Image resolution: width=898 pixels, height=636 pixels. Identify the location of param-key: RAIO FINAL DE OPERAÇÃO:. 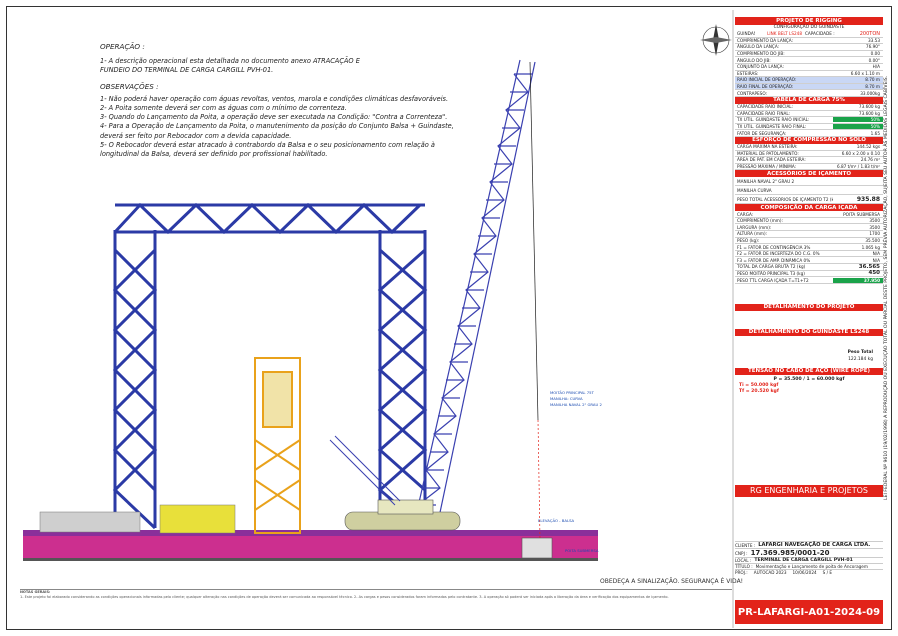
(765, 87).